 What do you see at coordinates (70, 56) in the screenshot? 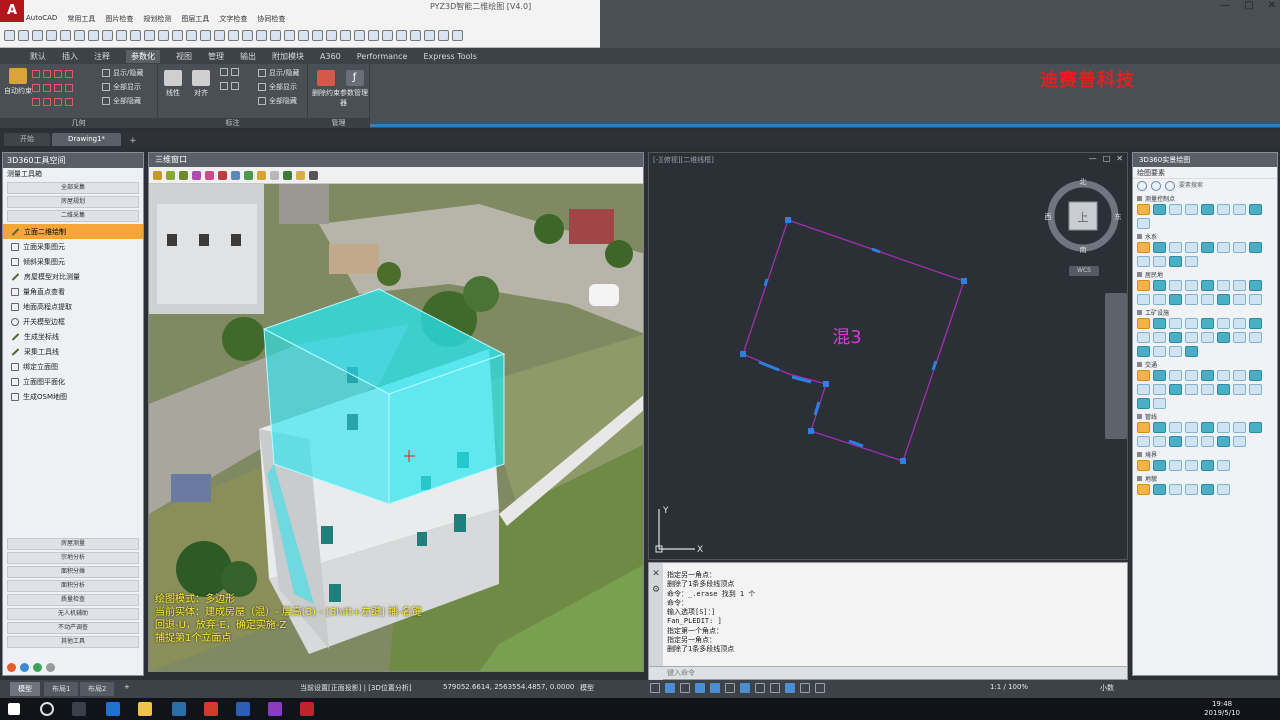
I see `ribbon-tab: 插入` at bounding box center [70, 56].